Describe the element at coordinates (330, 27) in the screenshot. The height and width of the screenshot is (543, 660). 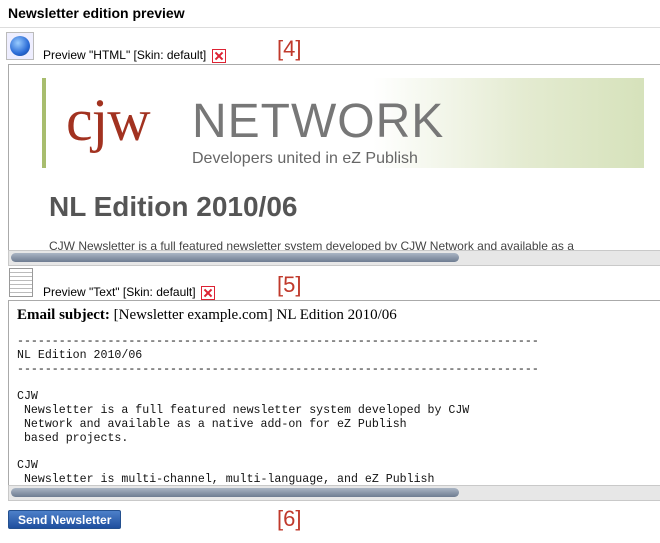
I see `divider` at that location.